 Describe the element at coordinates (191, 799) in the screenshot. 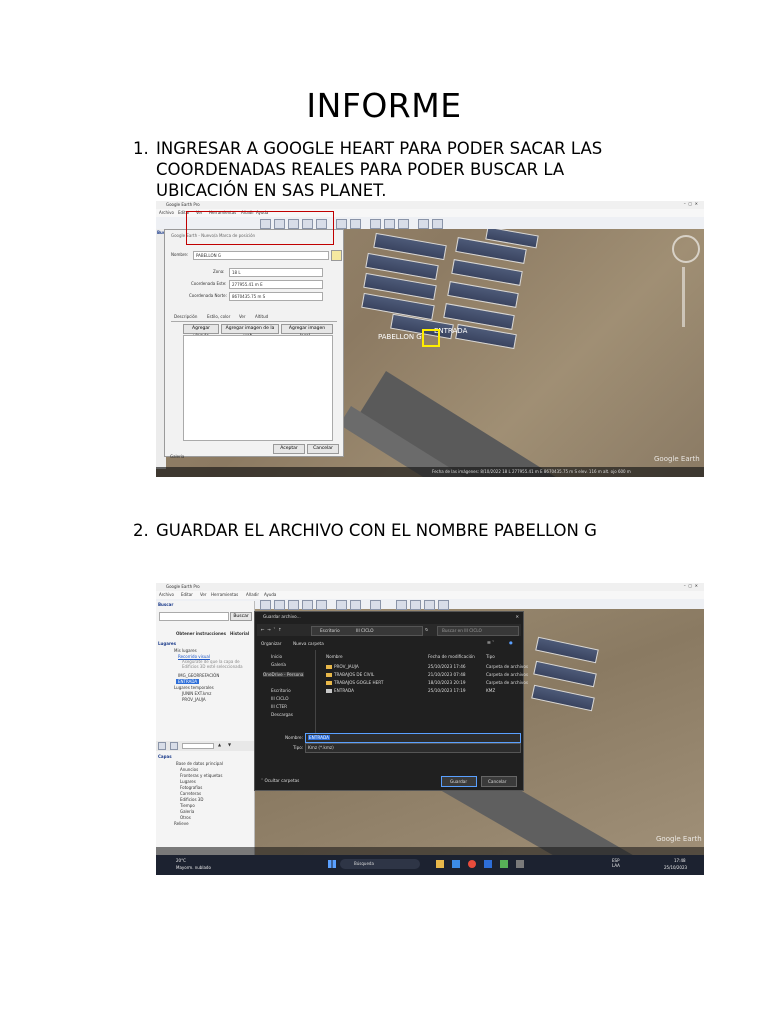

I see `layer-item: Edificios 3D` at that location.